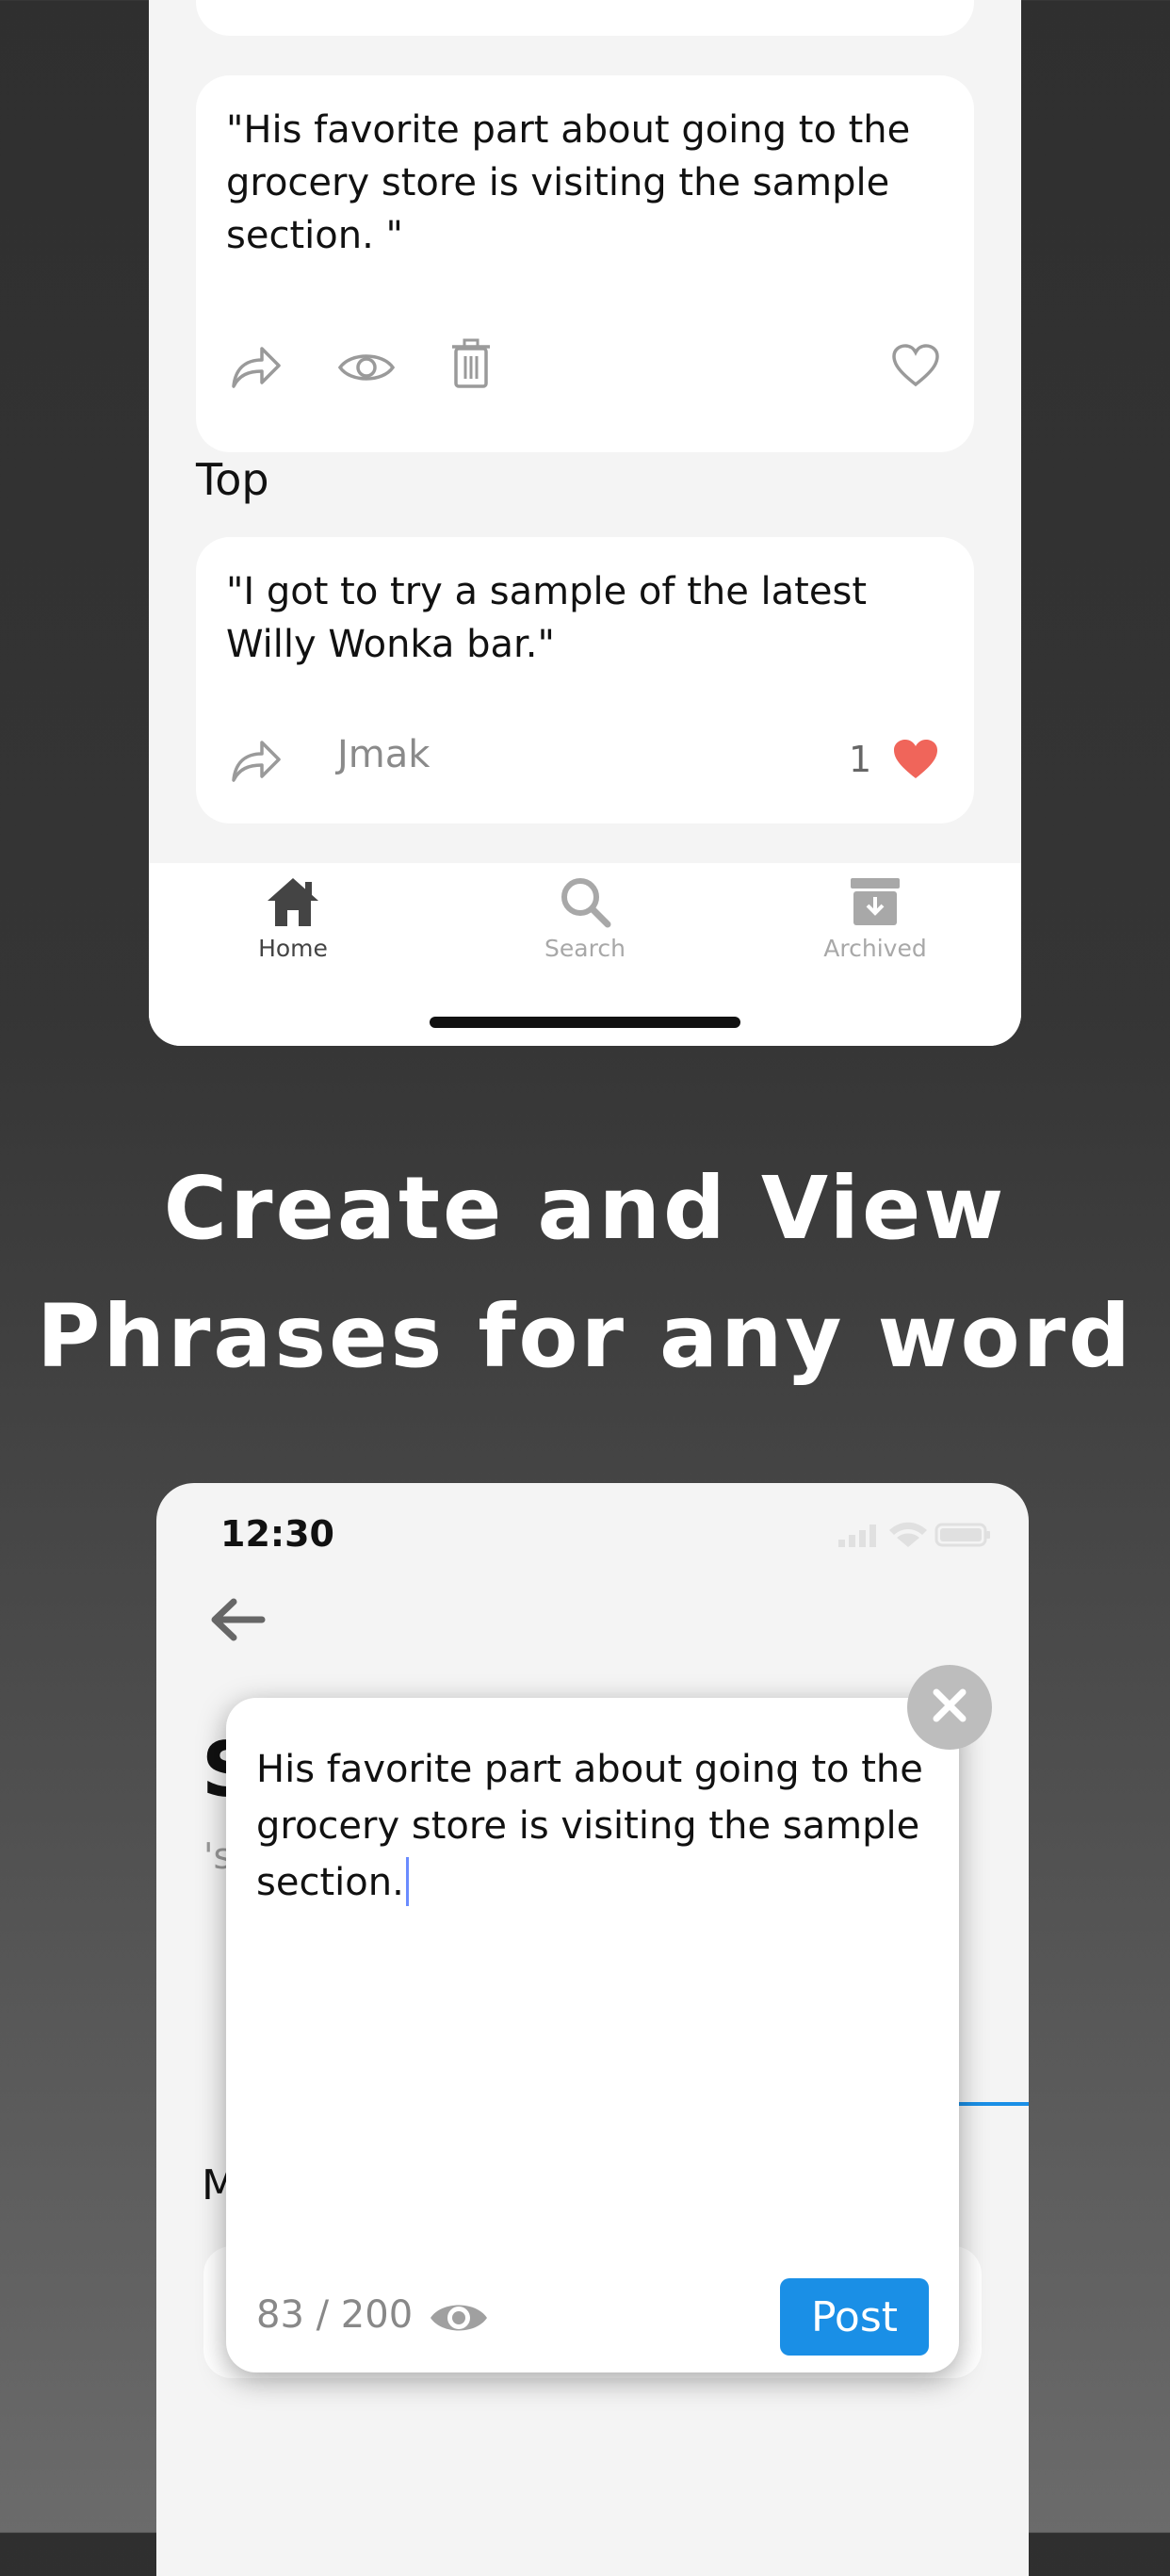  I want to click on tab-label: Search, so click(585, 948).